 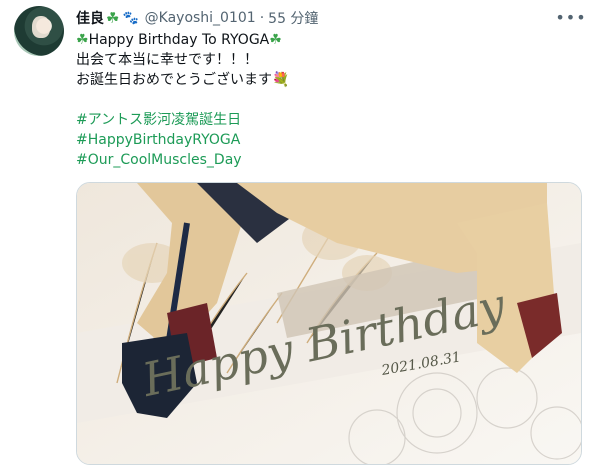 What do you see at coordinates (326, 40) in the screenshot?
I see `tweet-line-1: ☘Happy Birthday To RYOGA☘` at bounding box center [326, 40].